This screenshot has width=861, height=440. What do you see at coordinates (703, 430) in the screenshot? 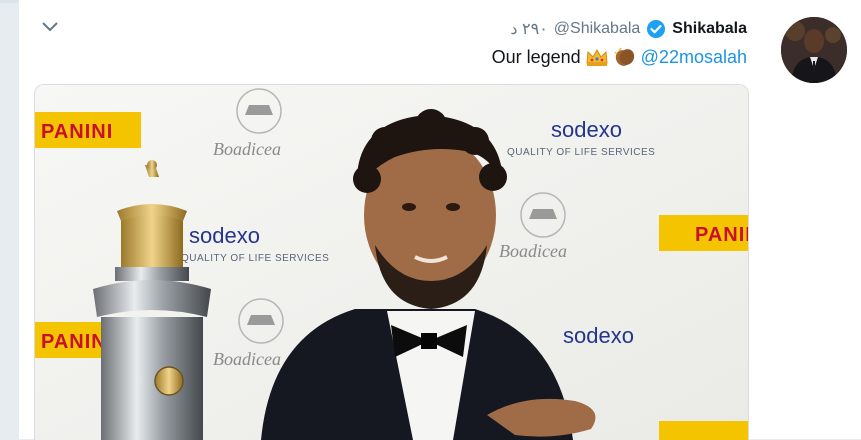
I see `panini-logo` at bounding box center [703, 430].